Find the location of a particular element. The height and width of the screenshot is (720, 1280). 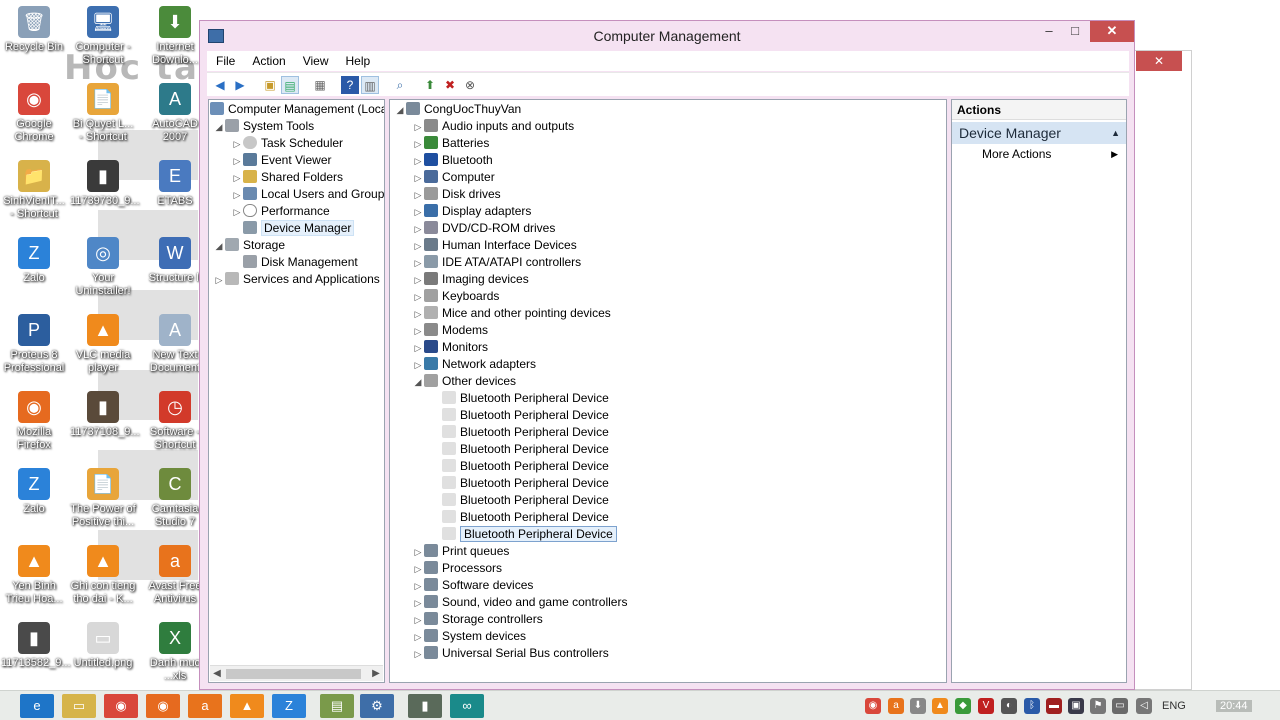

tree-task-scheduler: ▷ Task Scheduler is located at coordinates (287, 143).